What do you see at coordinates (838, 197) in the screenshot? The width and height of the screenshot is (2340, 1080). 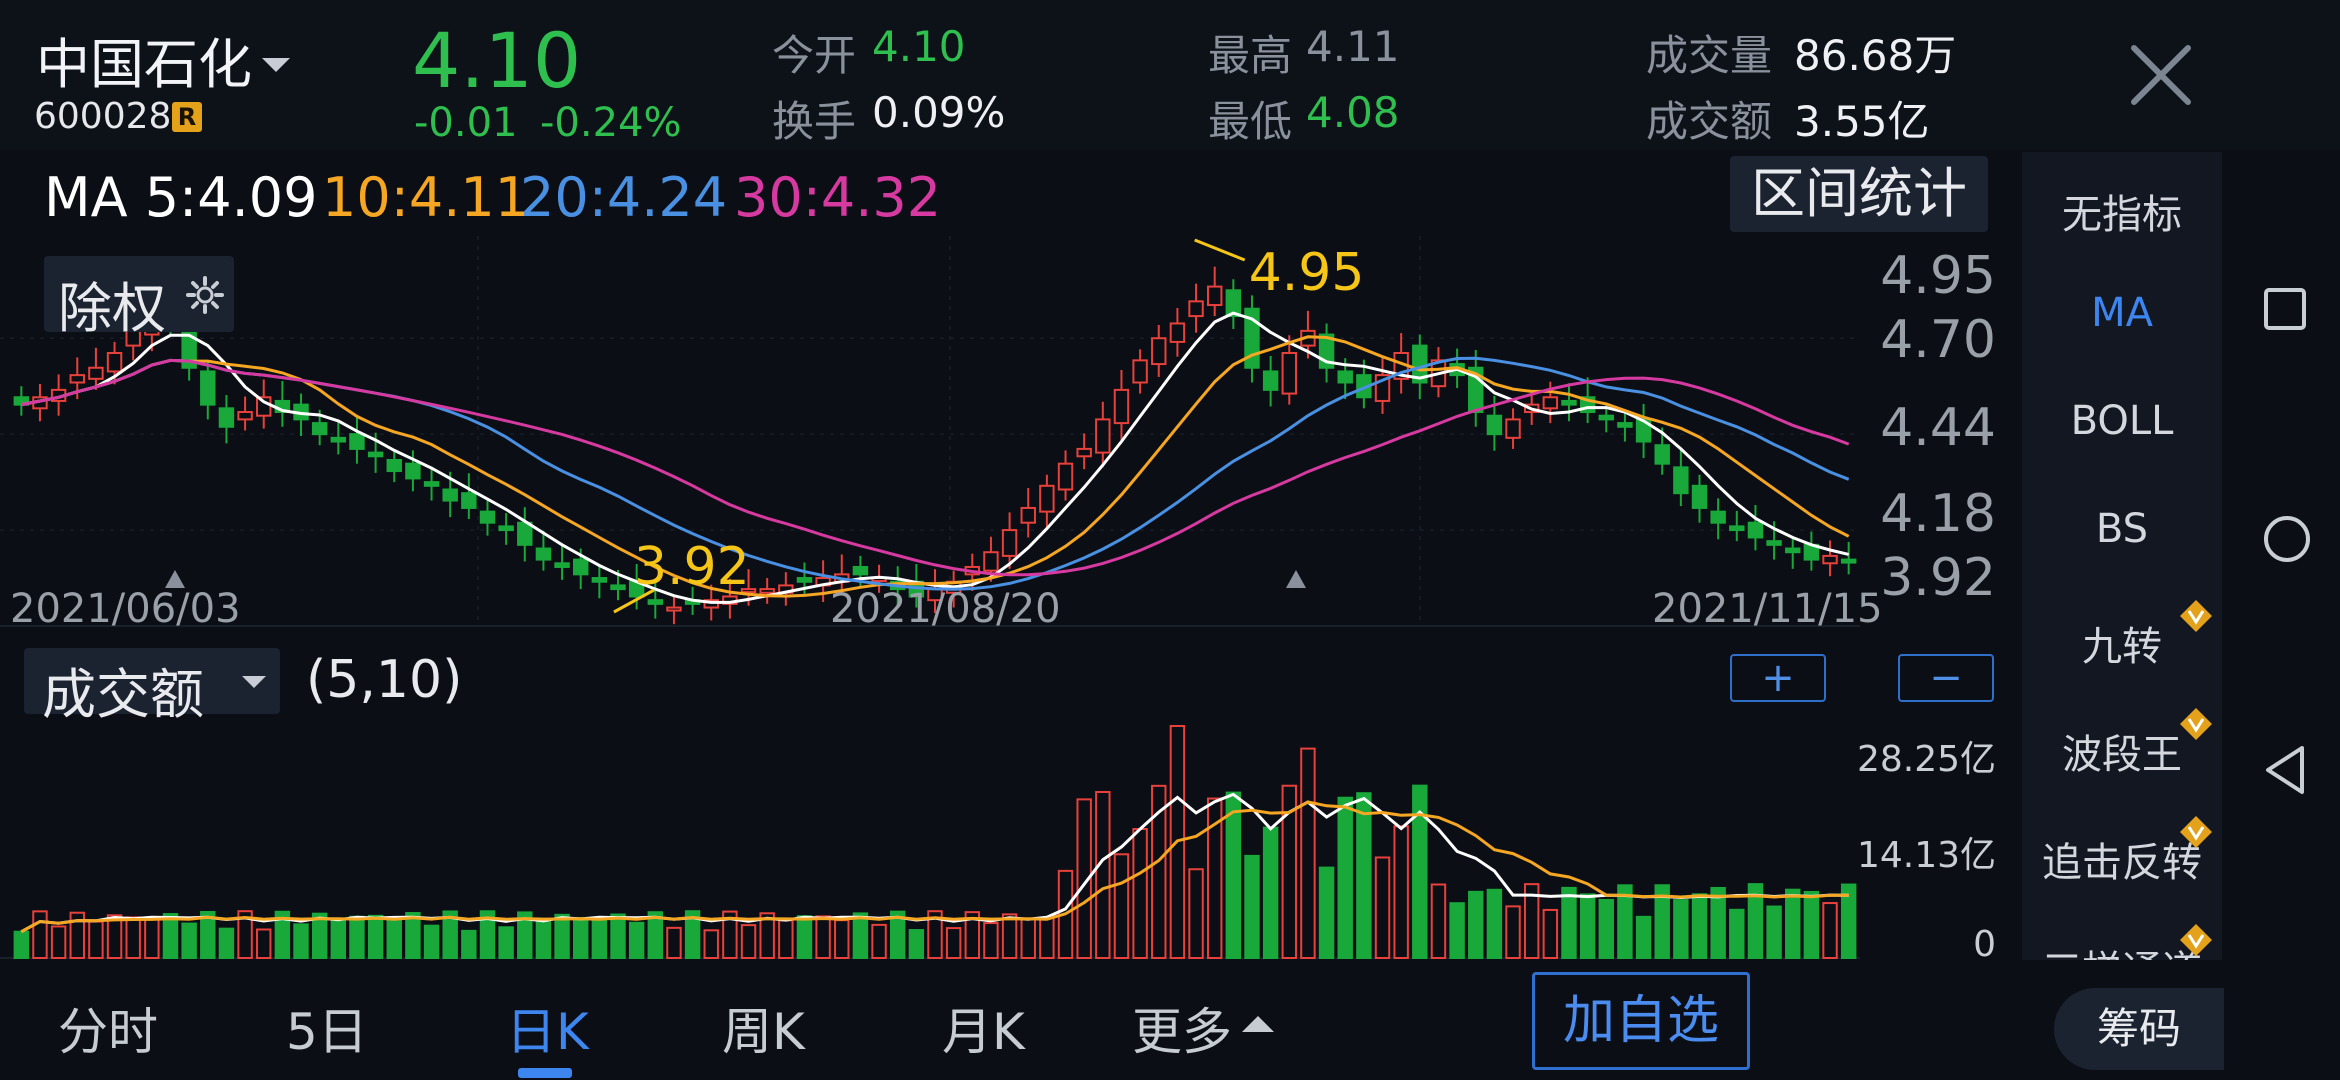 I see `ma30-value: 30:4.32` at bounding box center [838, 197].